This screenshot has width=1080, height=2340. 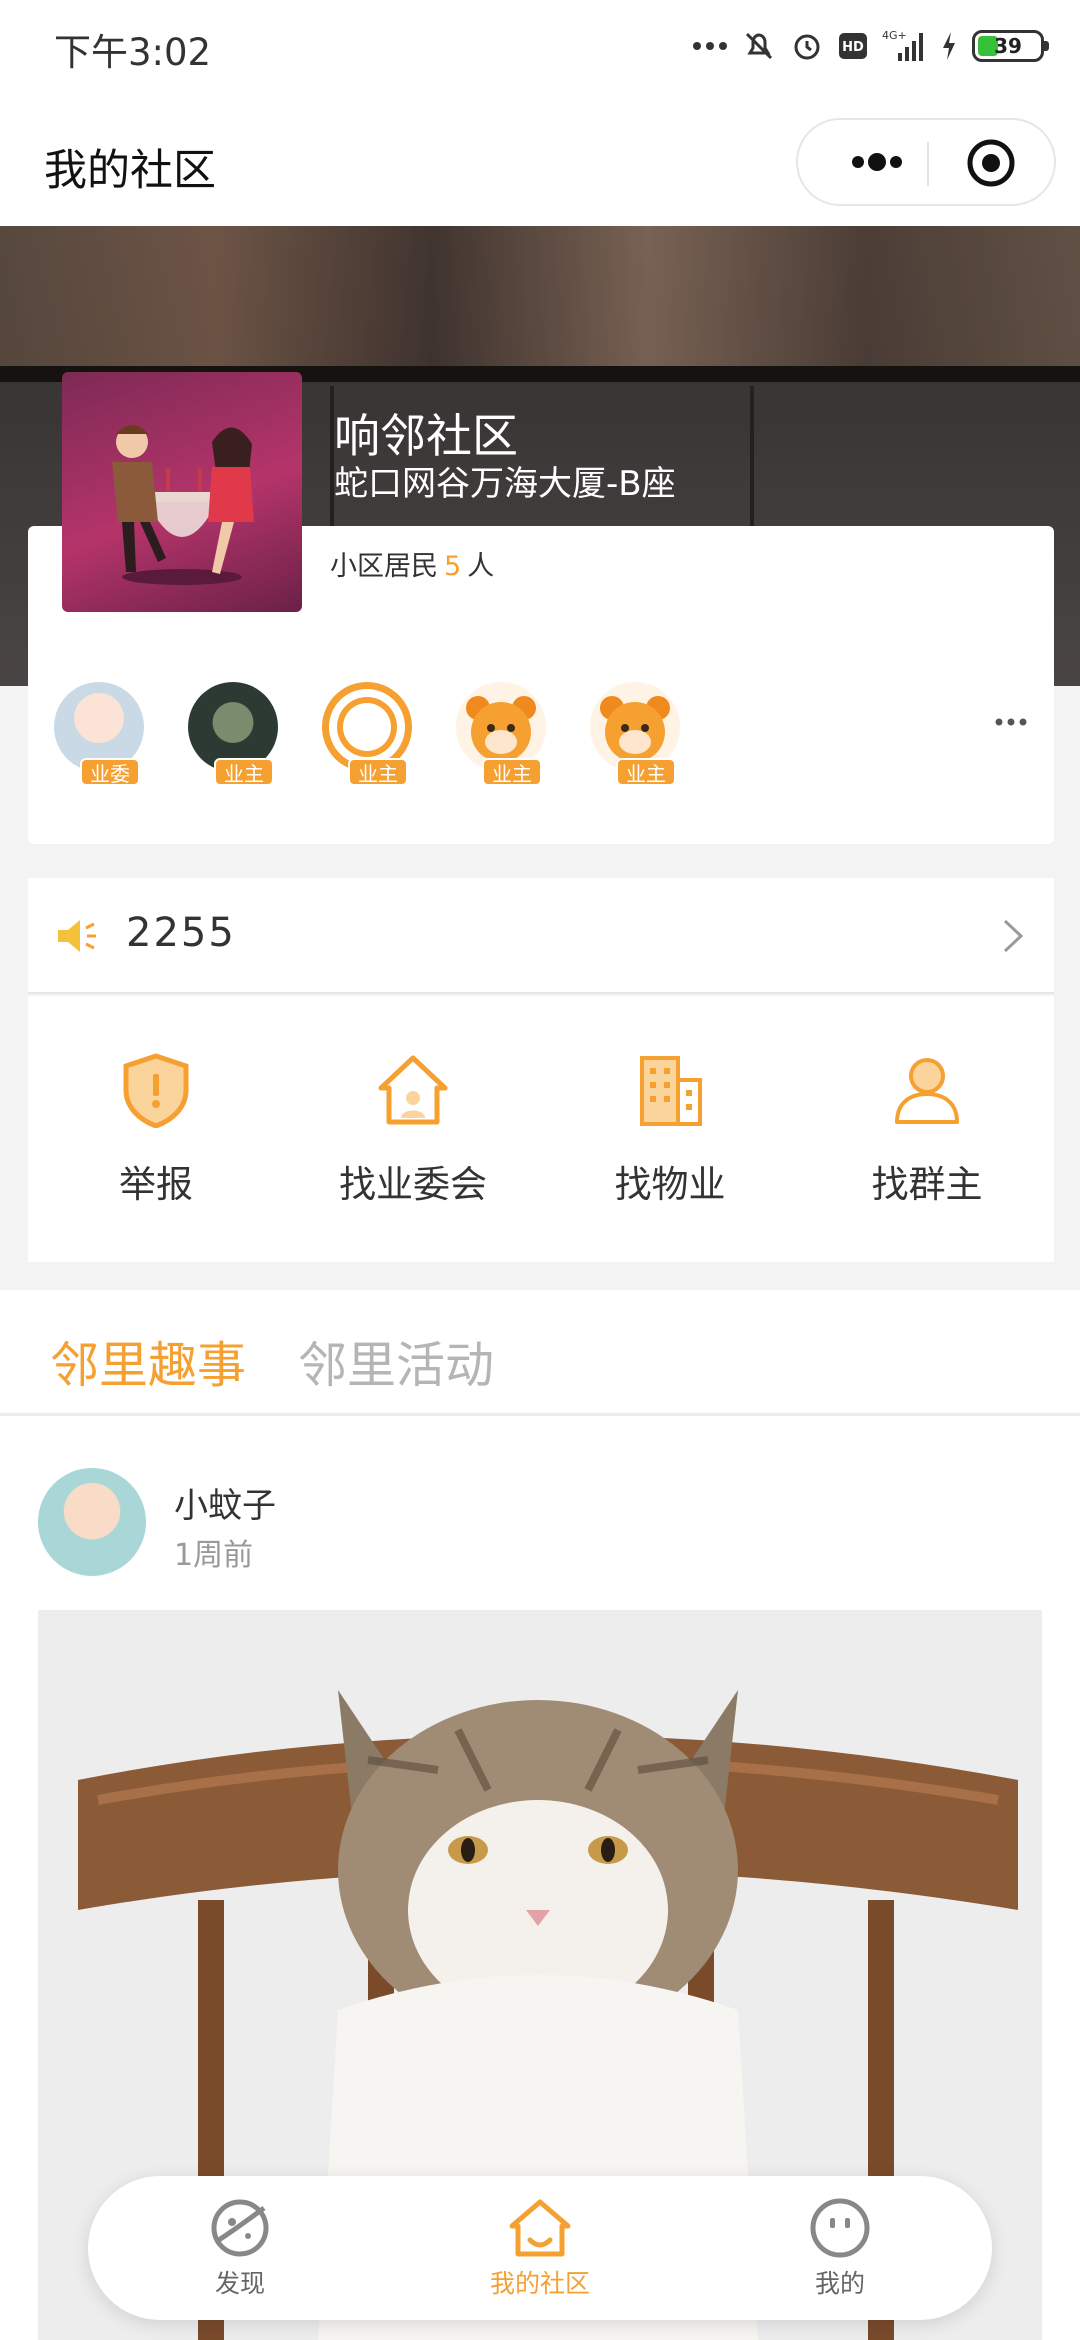 I want to click on hd-icon: HD, so click(x=853, y=46).